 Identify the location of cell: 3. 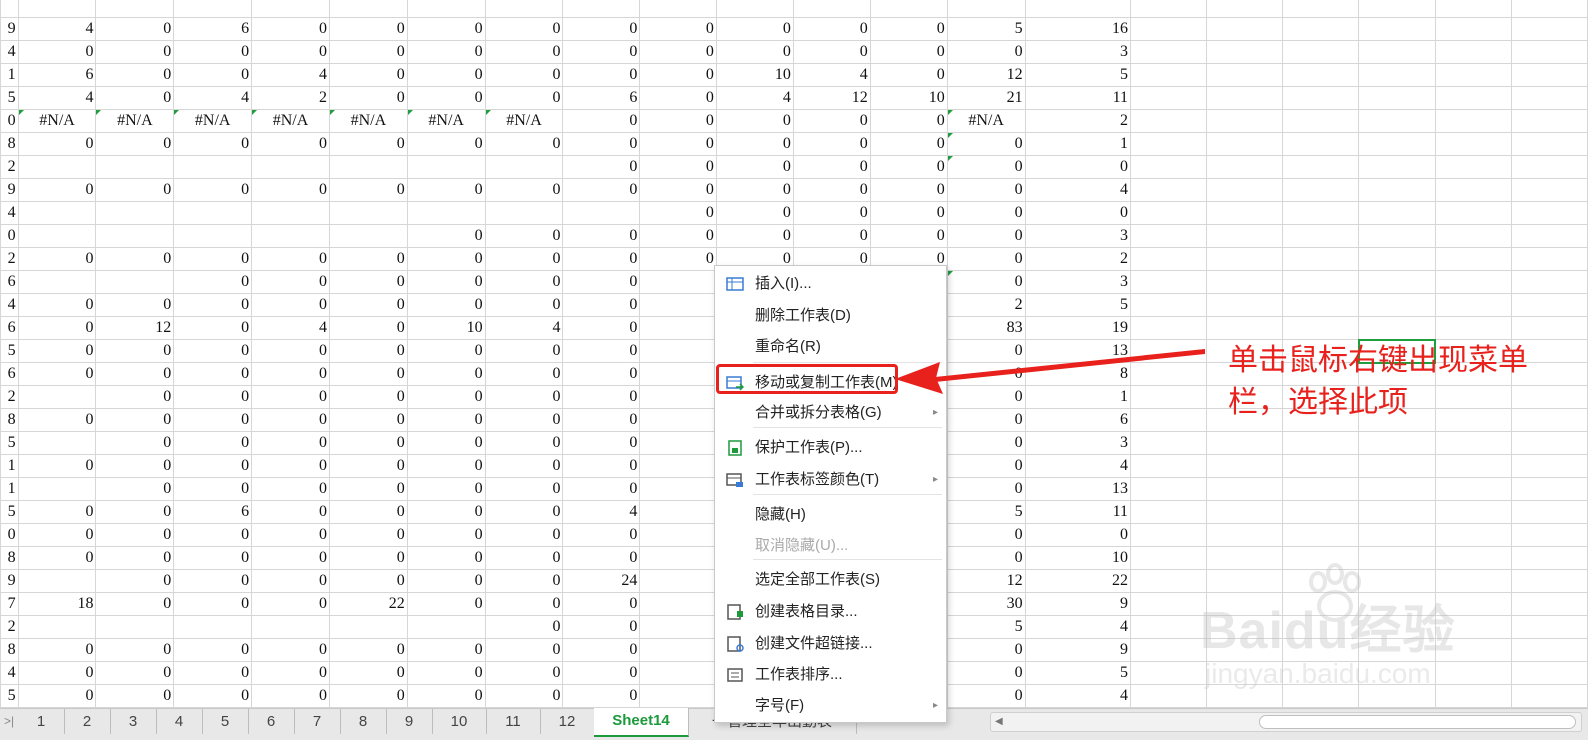
(1078, 443).